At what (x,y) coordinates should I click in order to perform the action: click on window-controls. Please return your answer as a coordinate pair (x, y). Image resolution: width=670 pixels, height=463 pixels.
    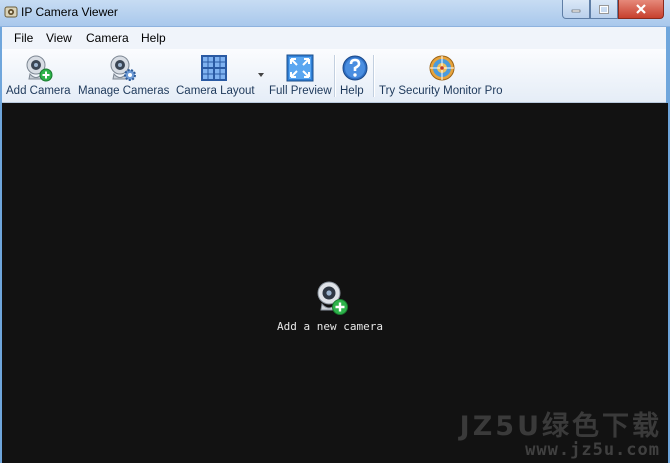
    Looking at the image, I should click on (613, 9).